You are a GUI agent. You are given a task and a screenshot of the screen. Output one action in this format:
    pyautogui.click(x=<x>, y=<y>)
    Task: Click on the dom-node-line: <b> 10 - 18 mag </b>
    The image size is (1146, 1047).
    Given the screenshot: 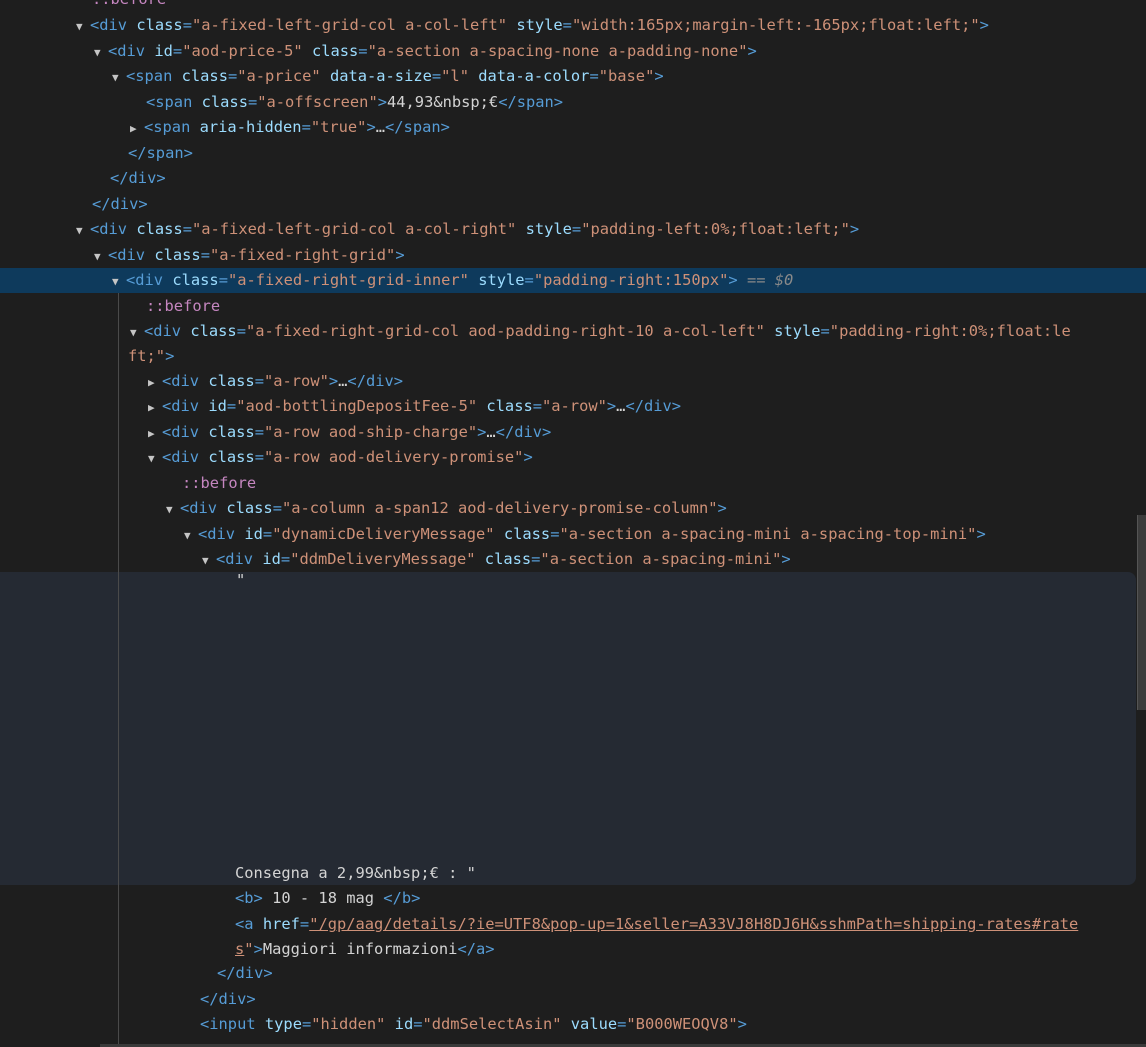 What is the action you would take?
    pyautogui.click(x=573, y=898)
    